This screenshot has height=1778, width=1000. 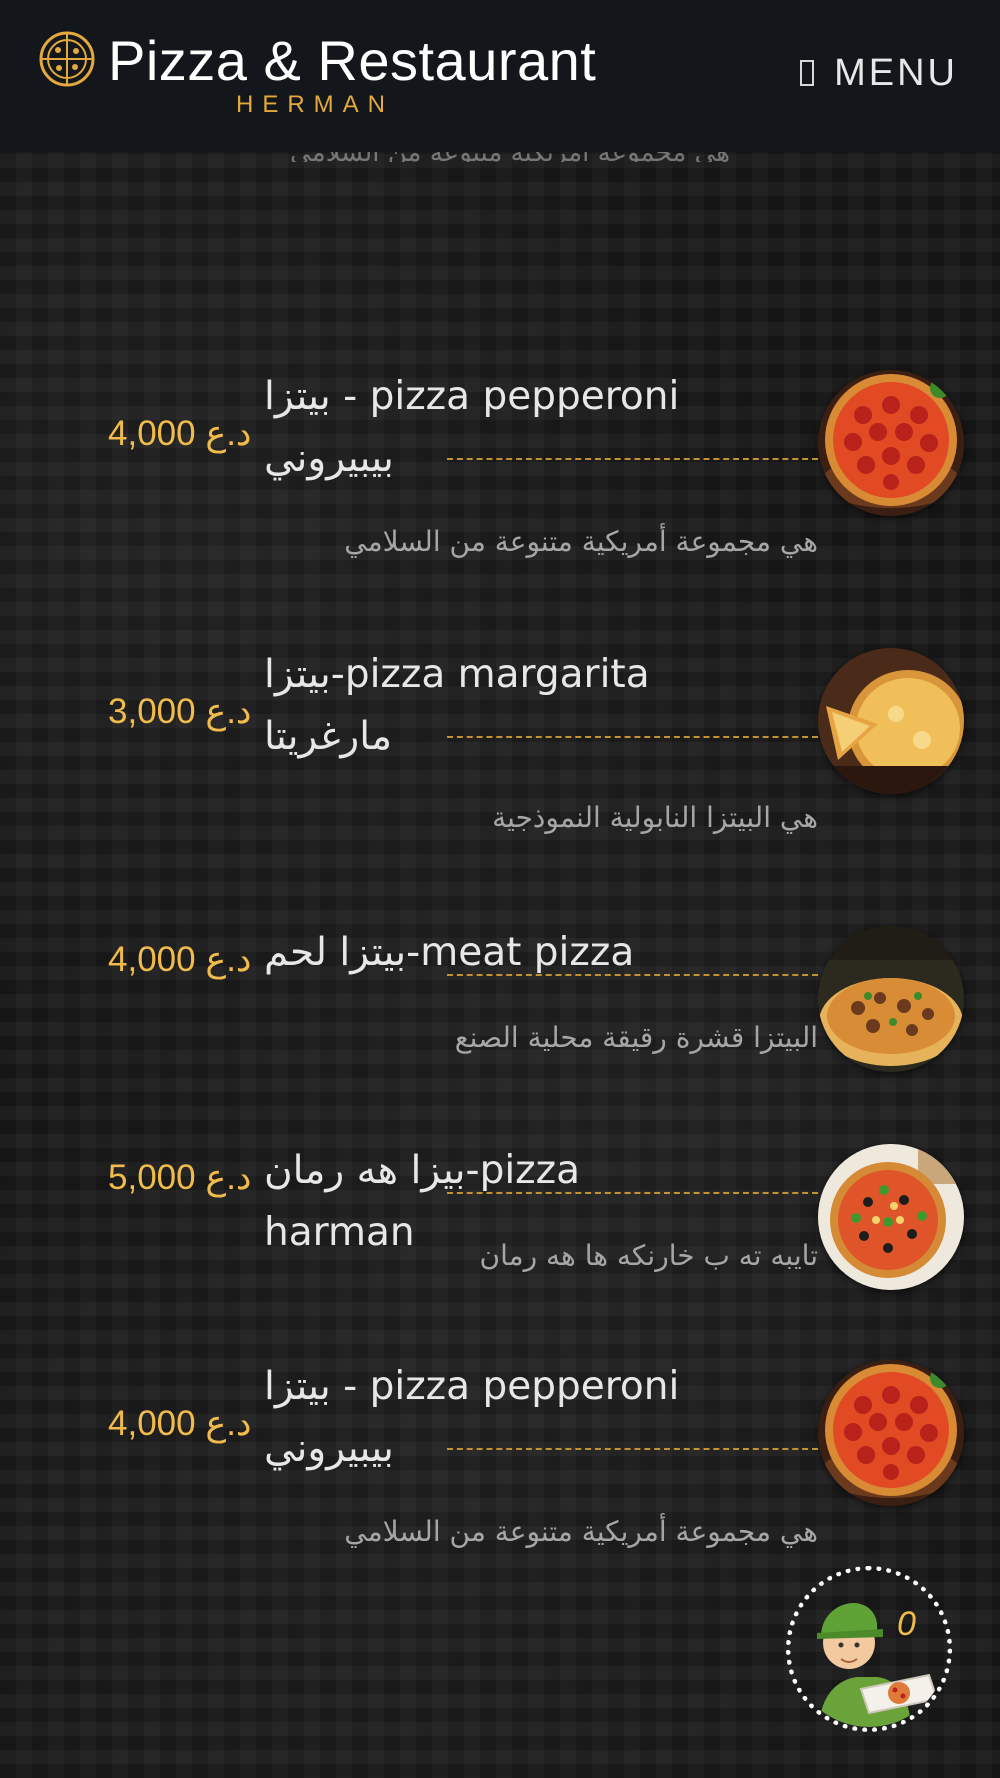 I want to click on item-name: بيتزا-pizza margarita مارغريتا, so click(x=457, y=705).